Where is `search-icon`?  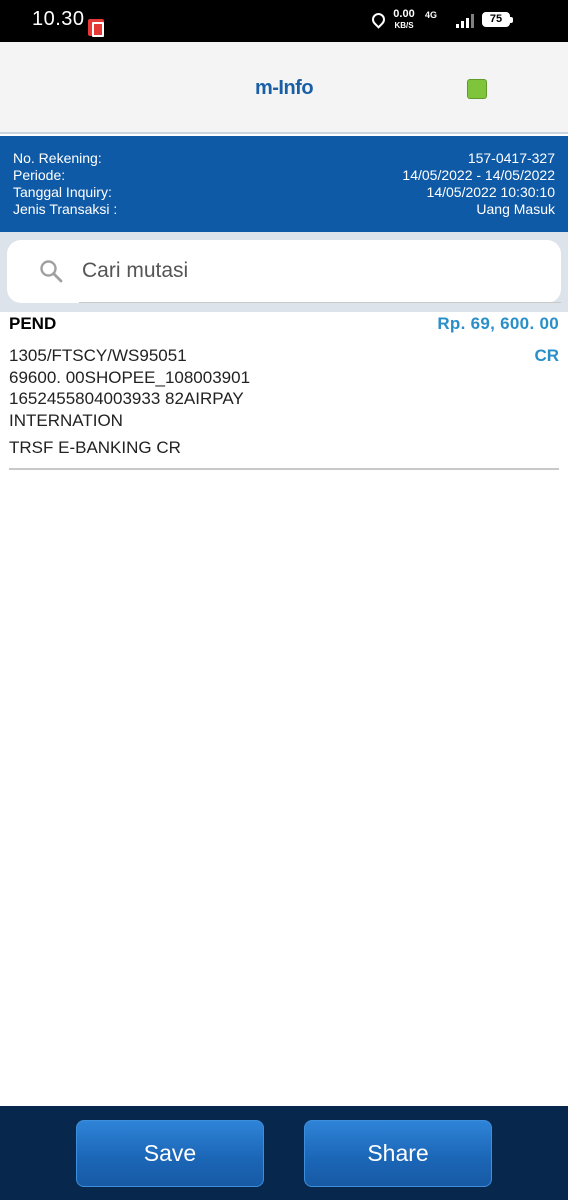
search-icon is located at coordinates (51, 271).